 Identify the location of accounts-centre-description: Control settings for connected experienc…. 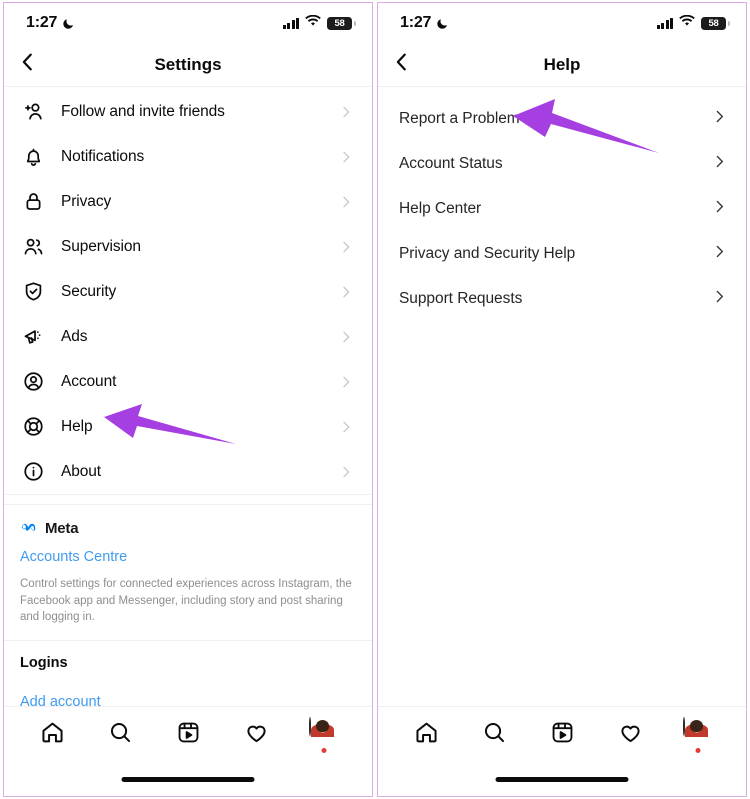
(186, 601).